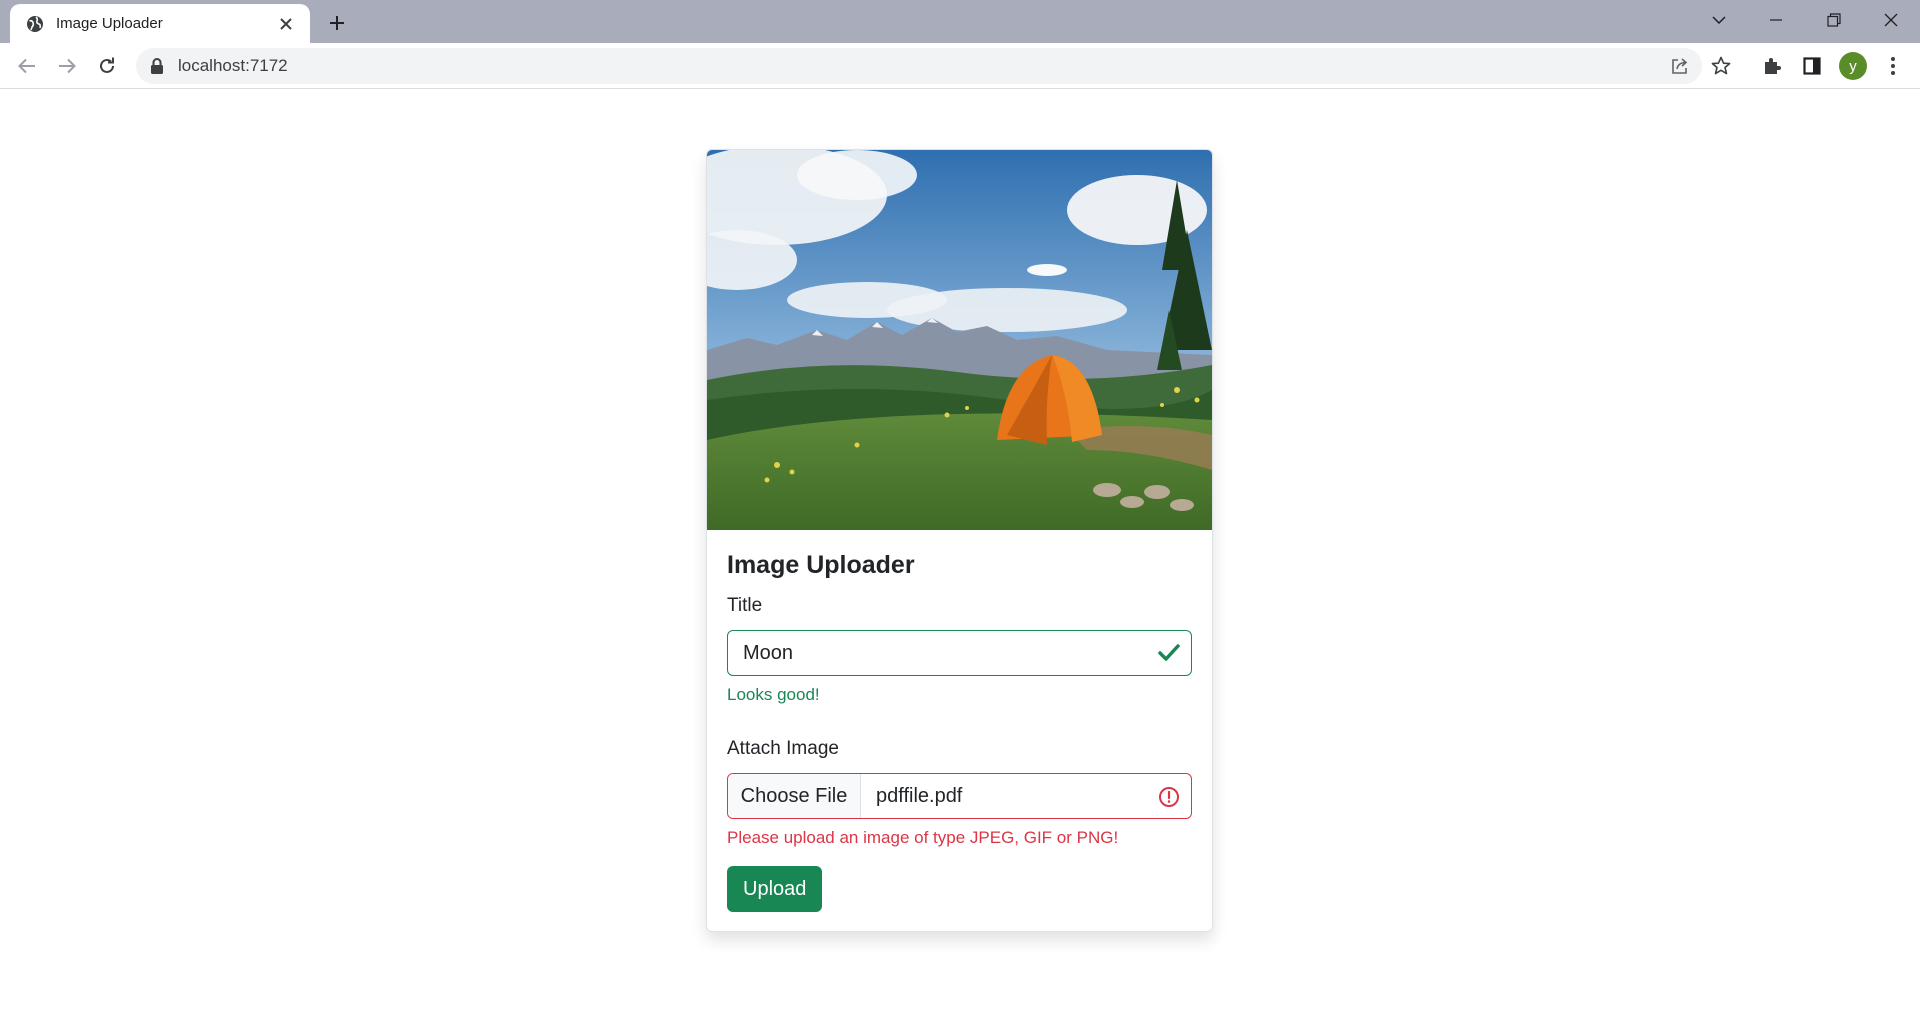 This screenshot has height=1030, width=1920. Describe the element at coordinates (935, 653) in the screenshot. I see `title-input` at that location.